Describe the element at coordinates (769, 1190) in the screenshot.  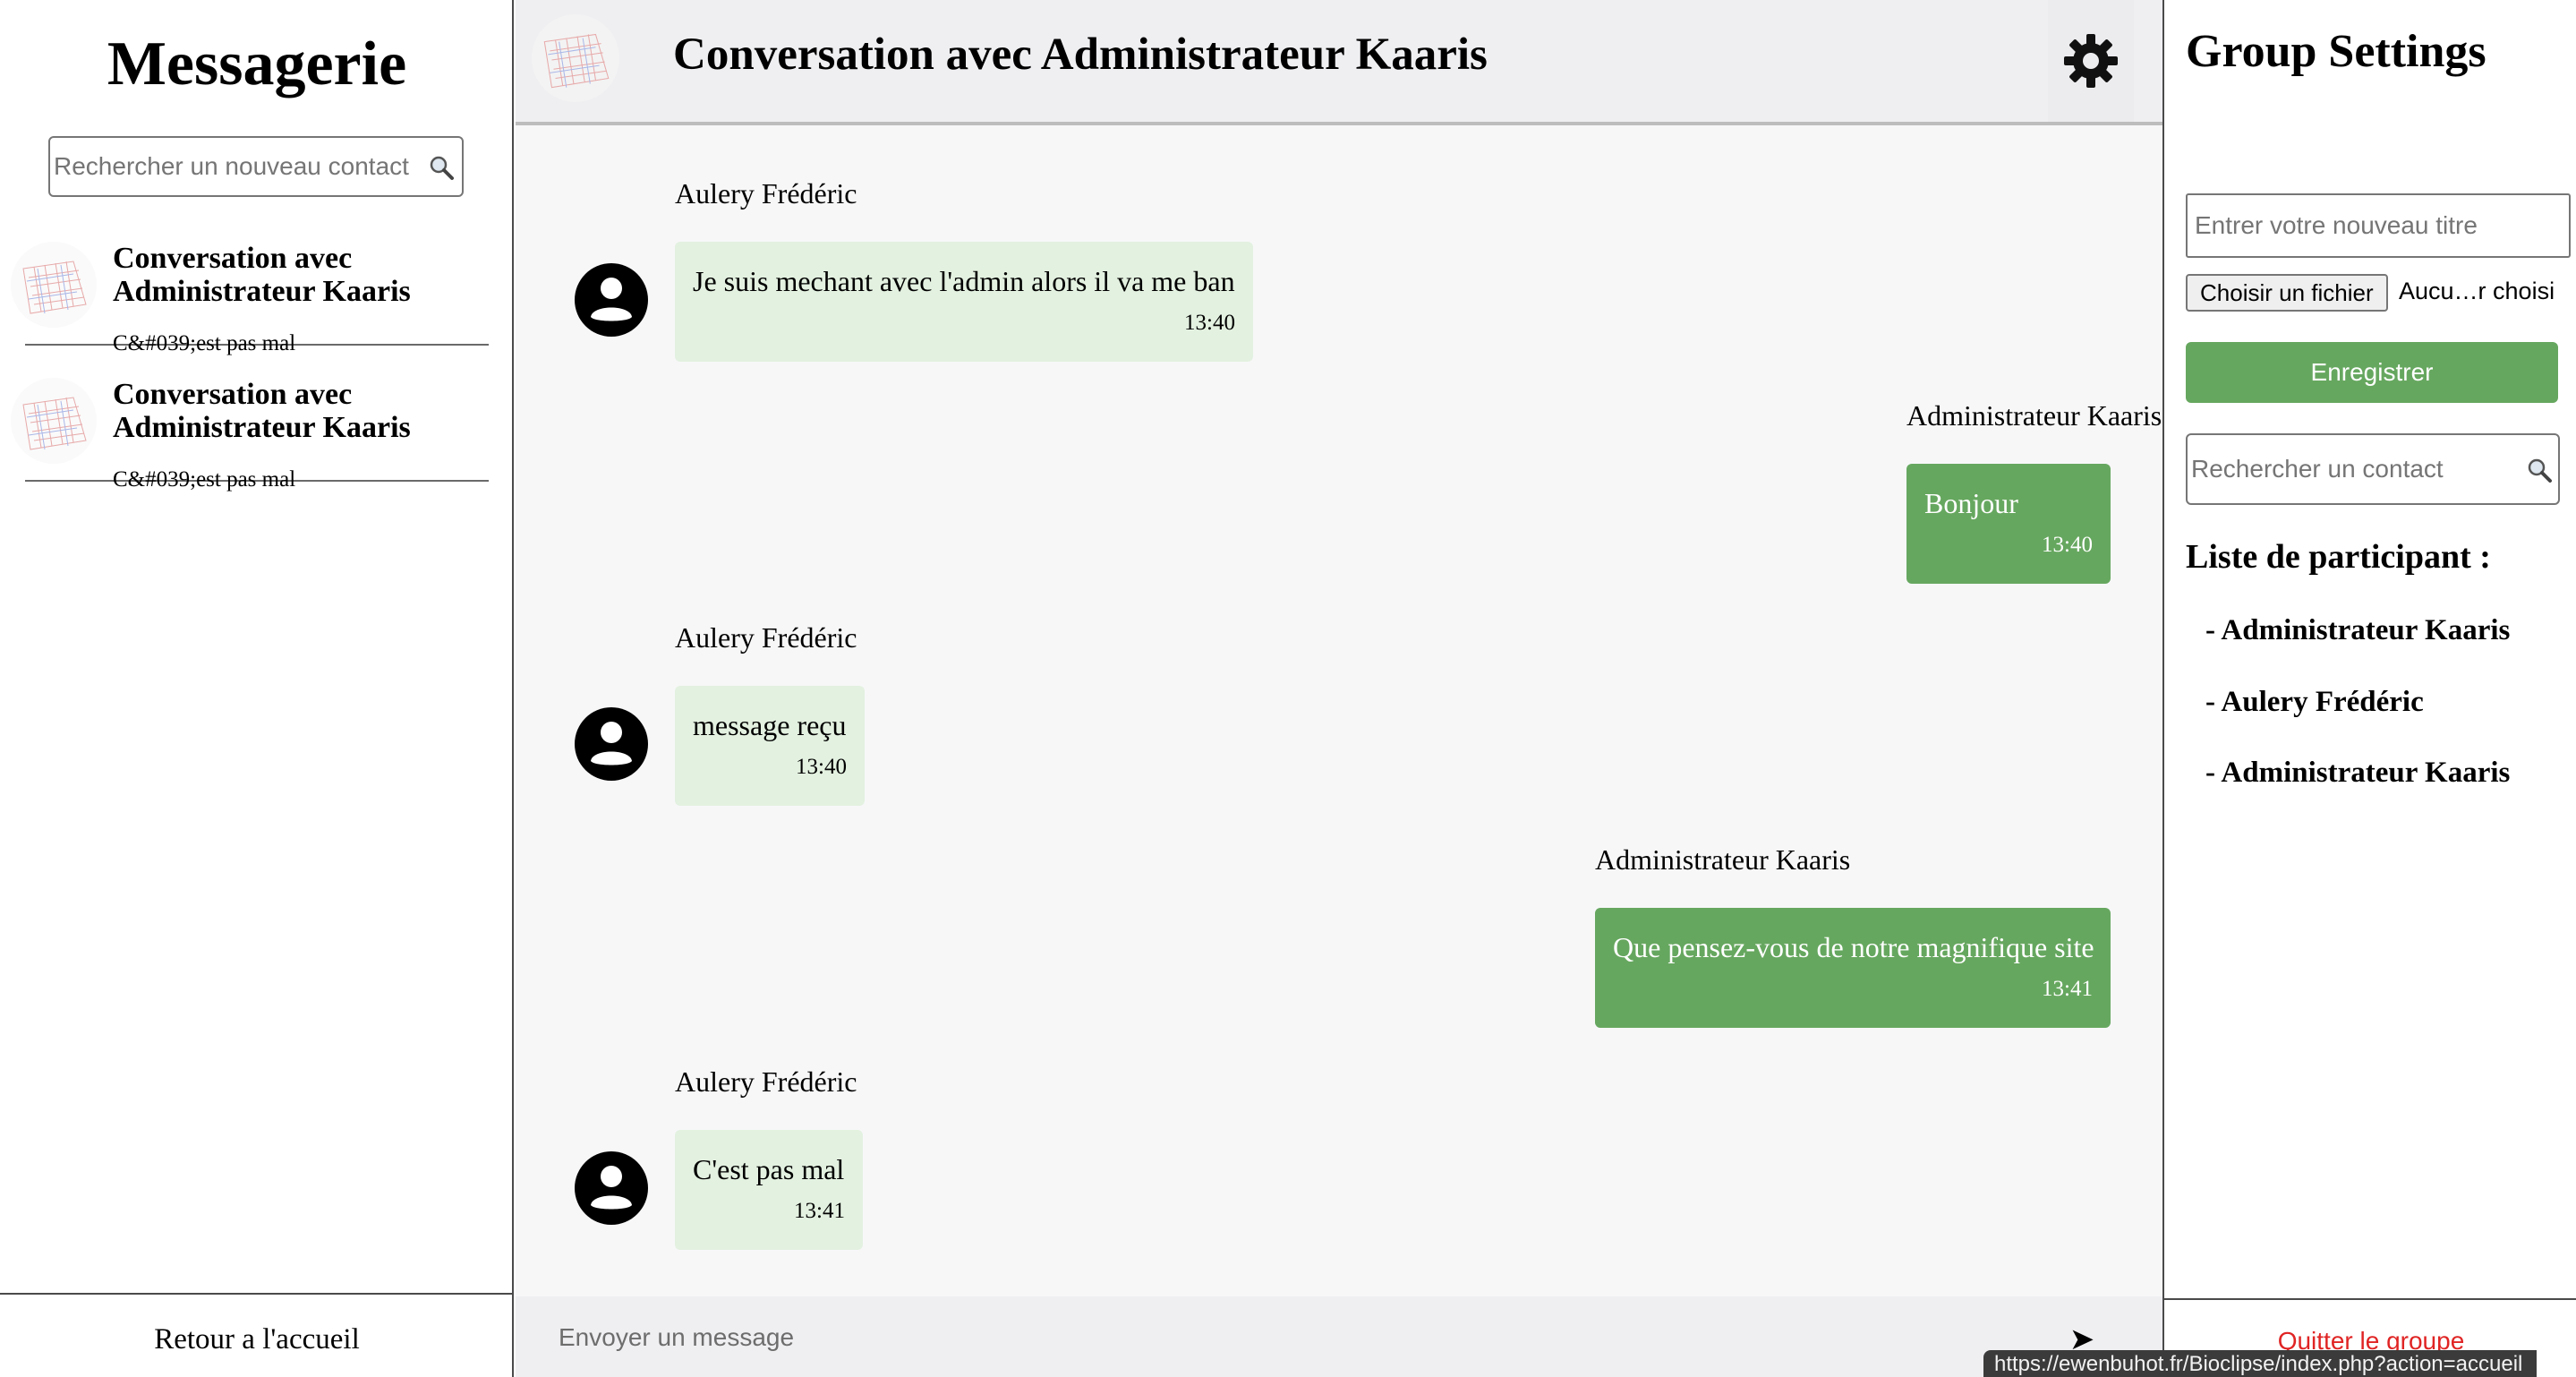
I see `message-bubble: C'est pas mal 13:41` at that location.